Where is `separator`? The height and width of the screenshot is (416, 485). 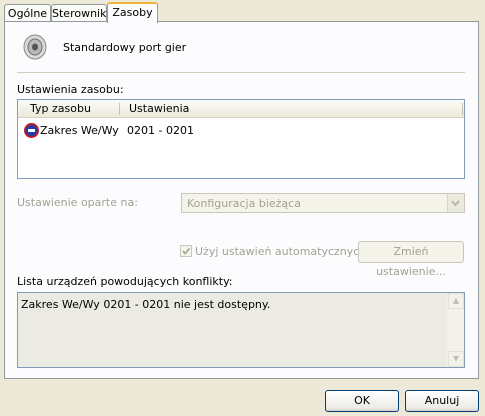
separator is located at coordinates (241, 72).